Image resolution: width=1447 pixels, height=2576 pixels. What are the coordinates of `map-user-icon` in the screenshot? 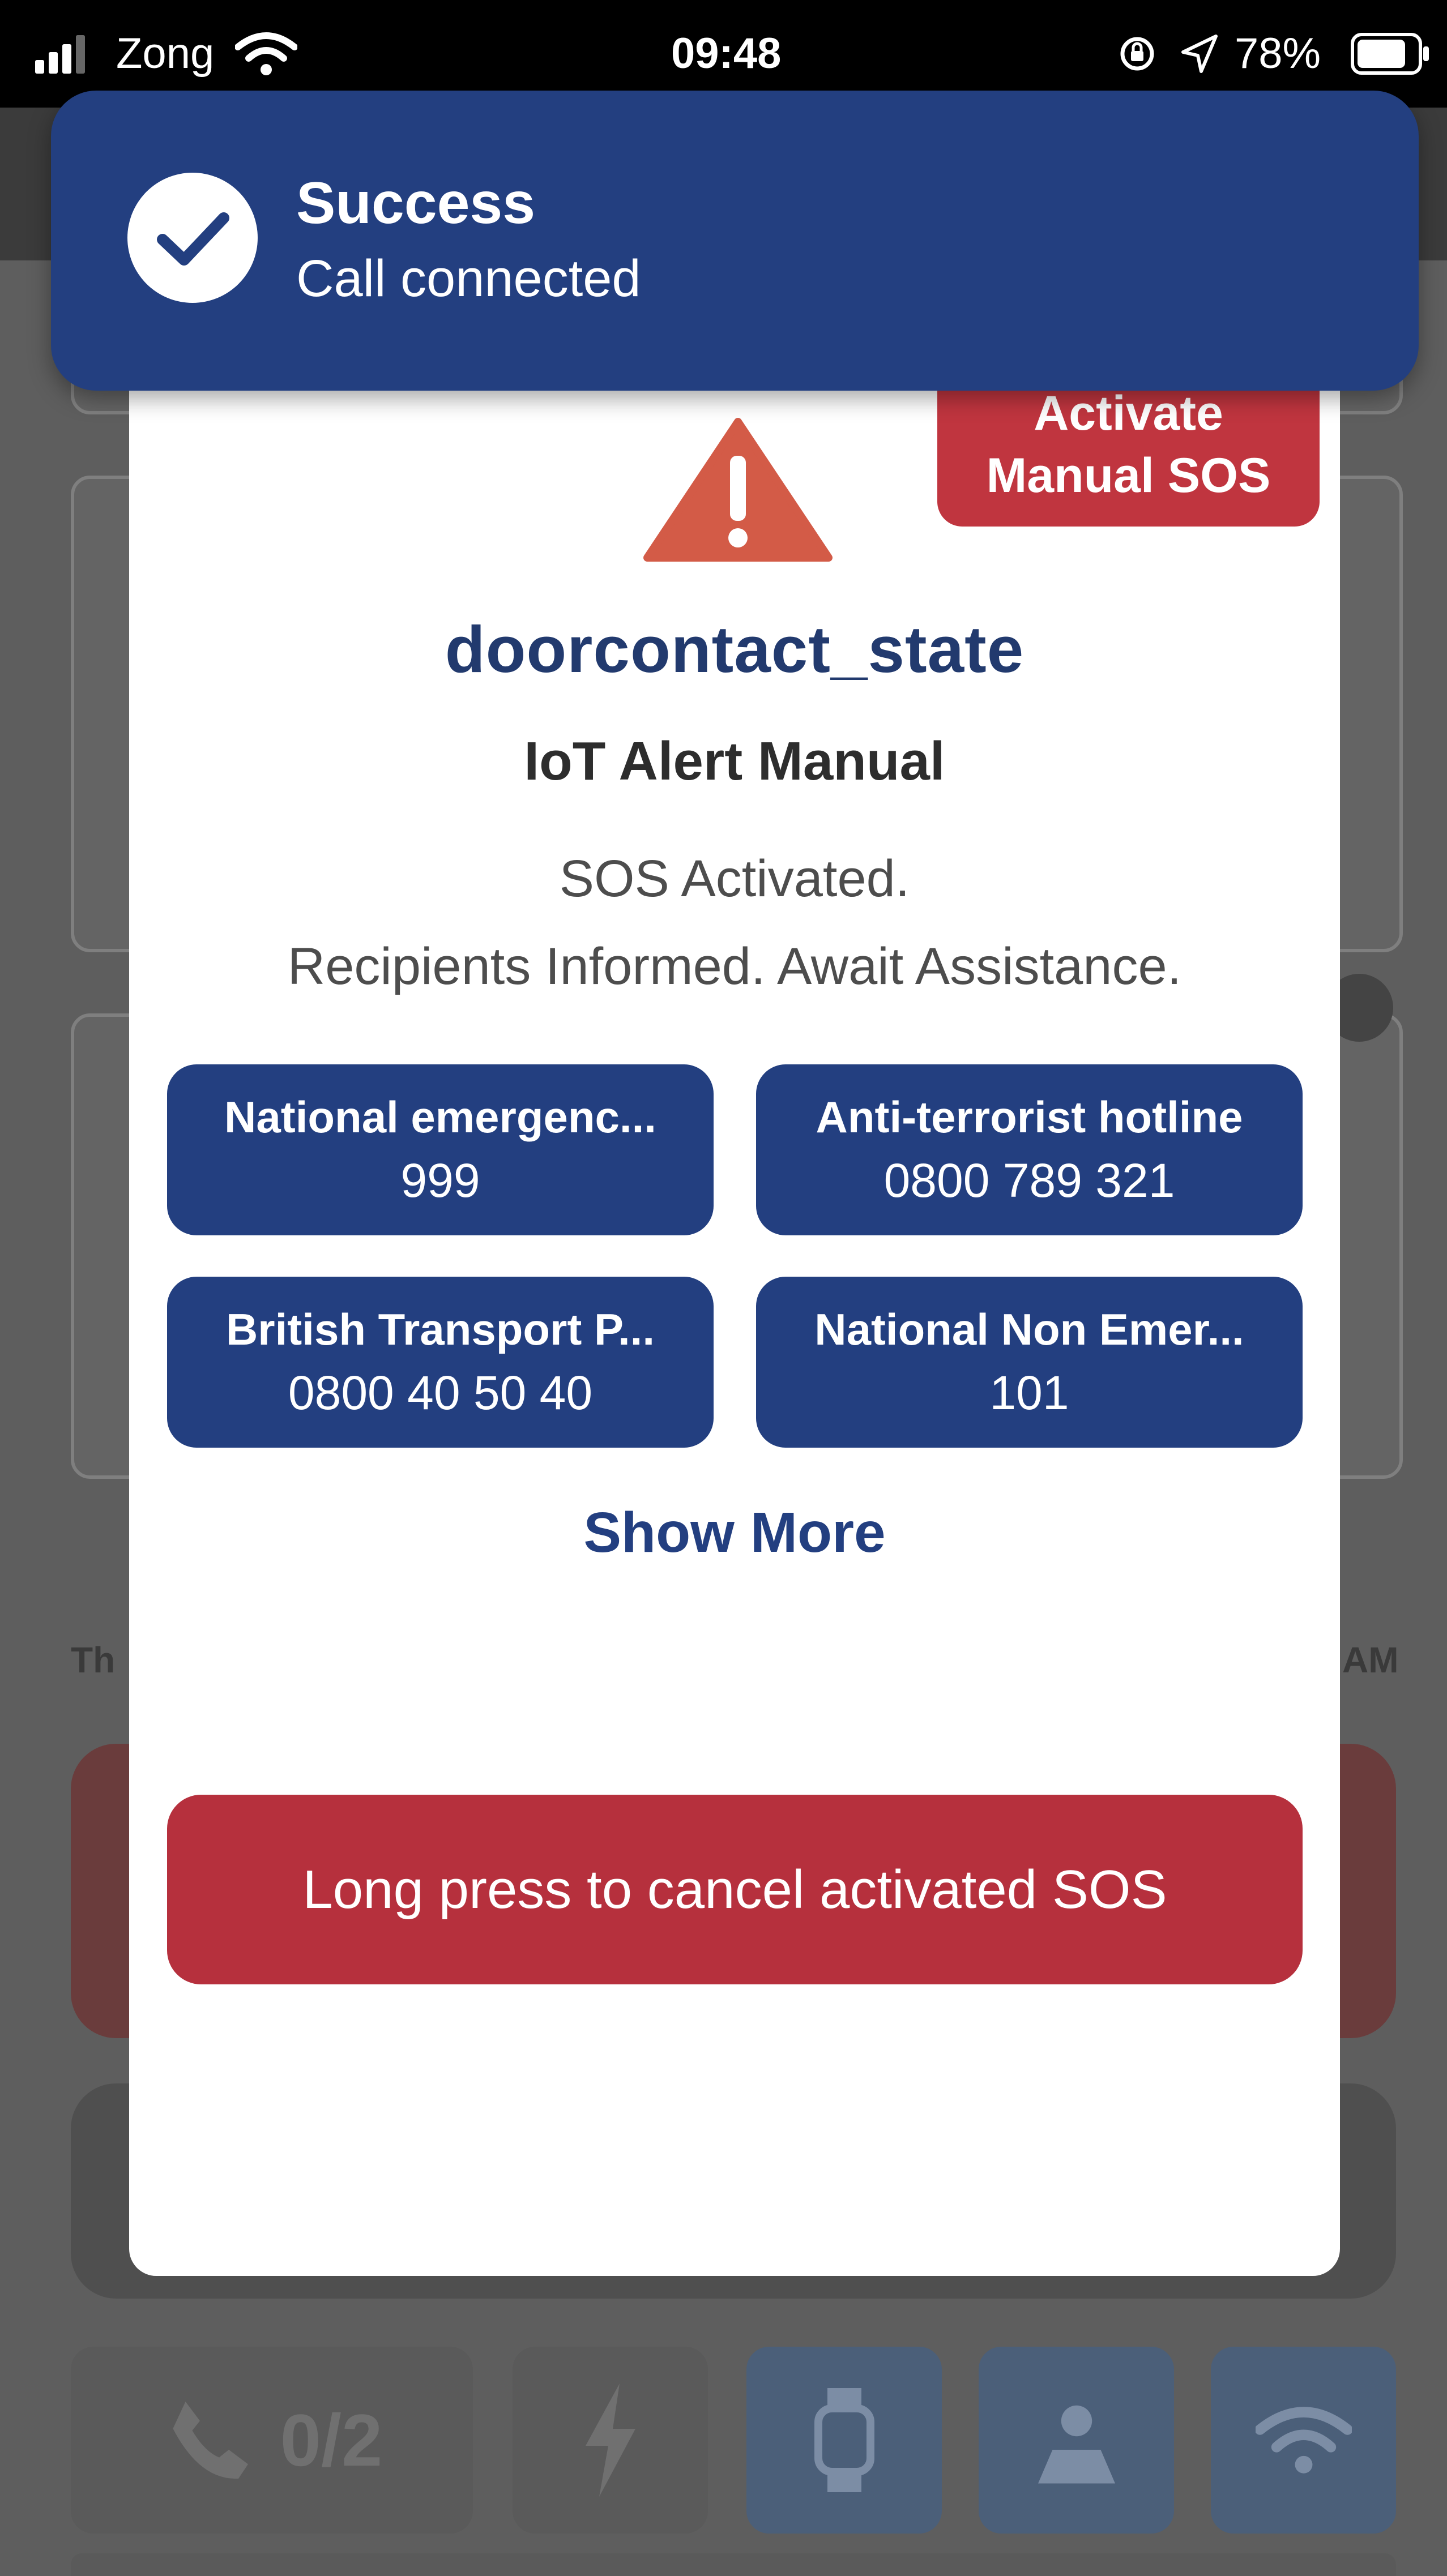 It's located at (1076, 2444).